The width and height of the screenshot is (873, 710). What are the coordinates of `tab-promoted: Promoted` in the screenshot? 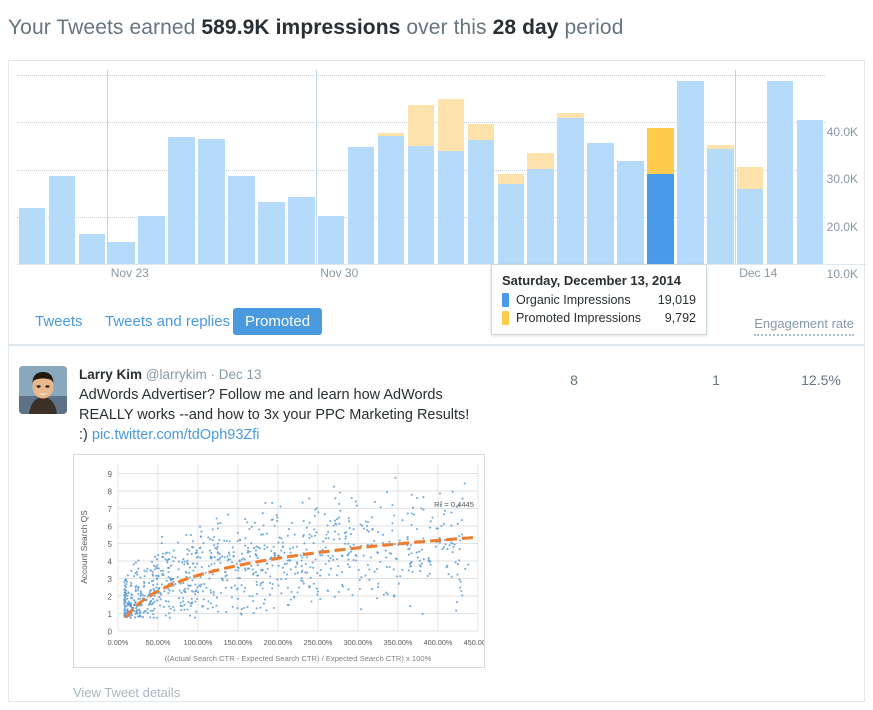 It's located at (278, 321).